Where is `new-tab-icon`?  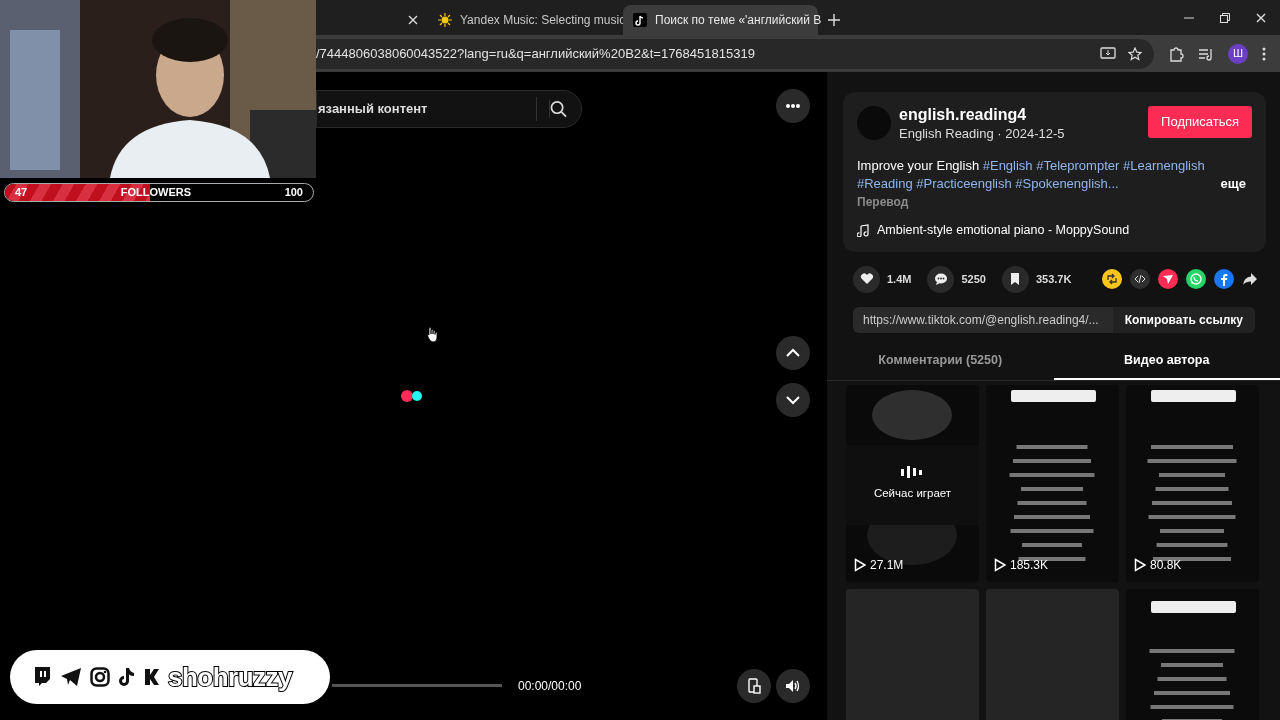
new-tab-icon is located at coordinates (834, 20).